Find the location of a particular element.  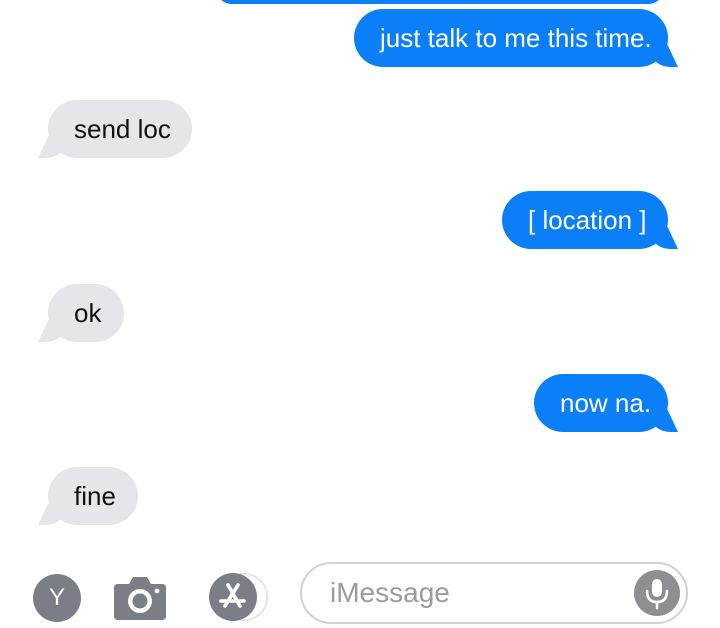

message-composer: Y iMessage is located at coordinates (360, 588).